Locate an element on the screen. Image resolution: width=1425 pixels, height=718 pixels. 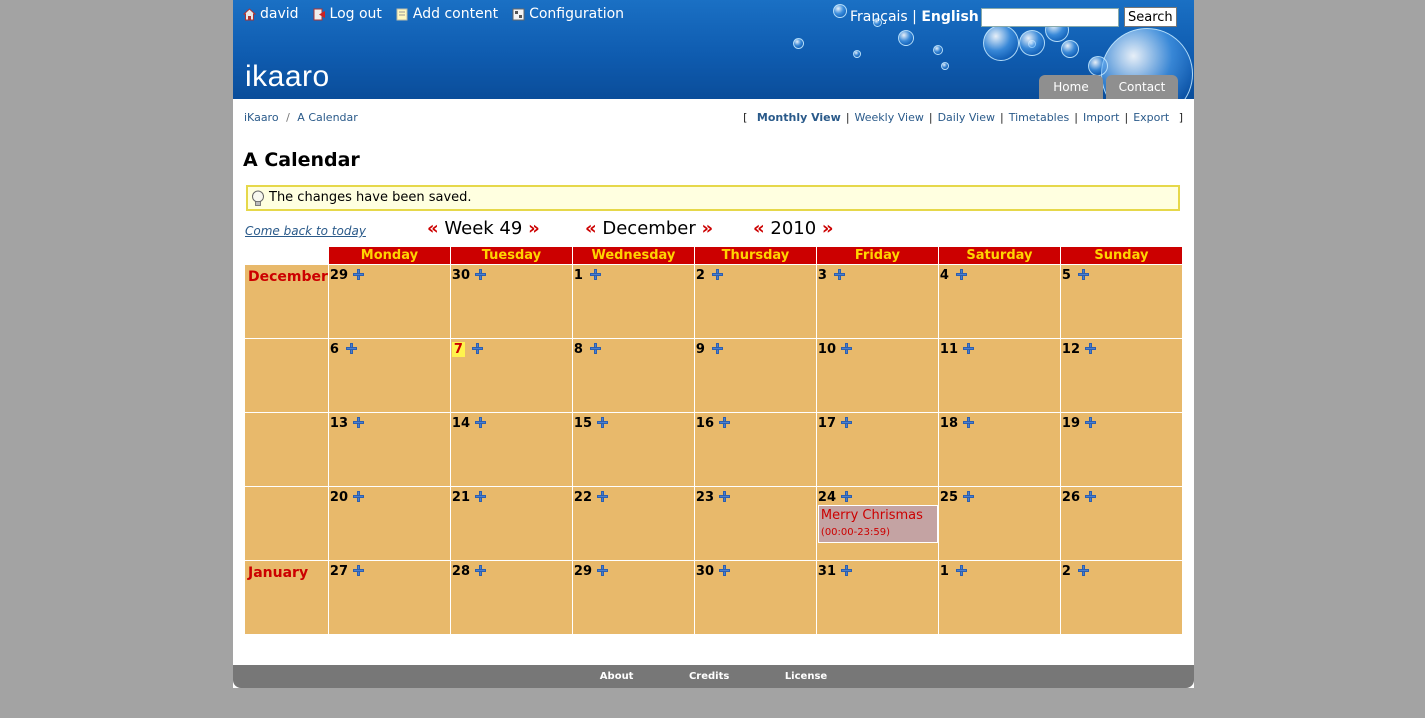
day-number: 20 is located at coordinates (339, 497).